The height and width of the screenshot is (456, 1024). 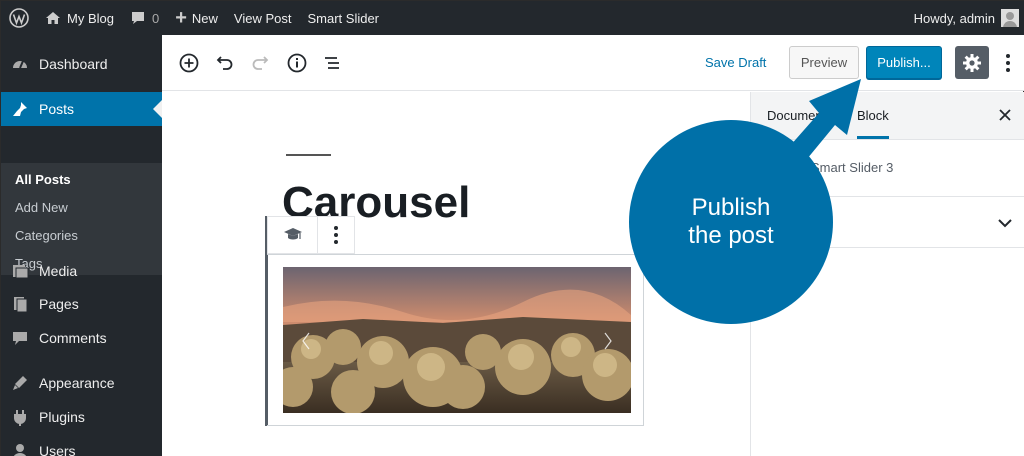 What do you see at coordinates (81, 446) in the screenshot?
I see `sidebar-item-users: Users` at bounding box center [81, 446].